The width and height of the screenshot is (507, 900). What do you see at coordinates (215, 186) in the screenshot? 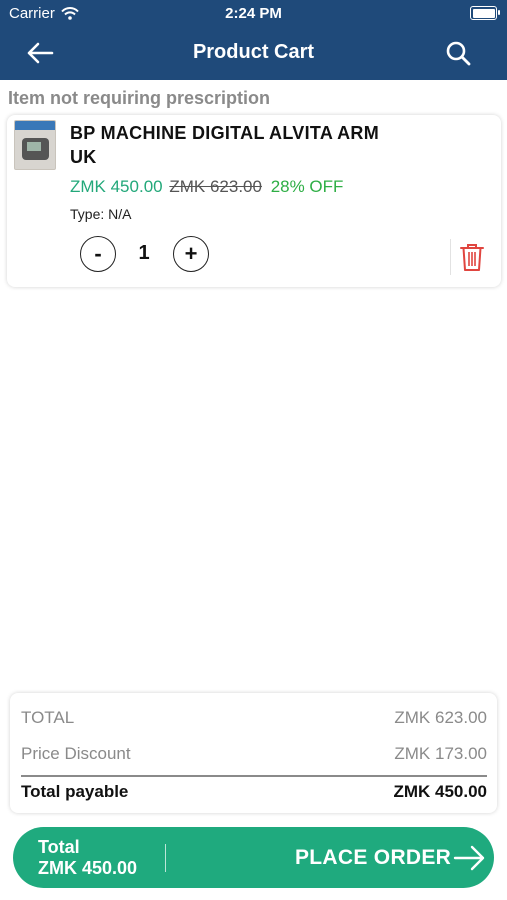
I see `original-price: ZMK 623.00` at bounding box center [215, 186].